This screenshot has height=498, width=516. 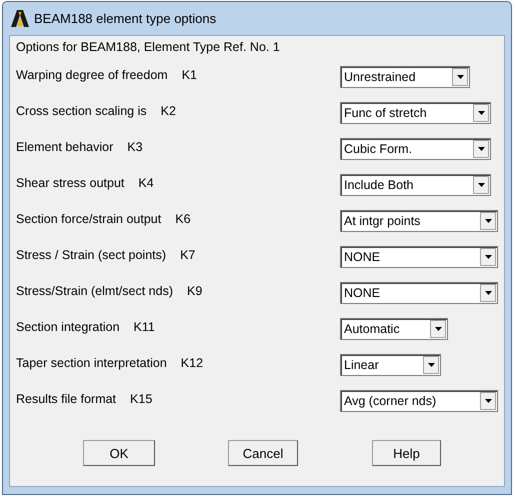 I want to click on dropdown: Cubic Form., so click(x=415, y=149).